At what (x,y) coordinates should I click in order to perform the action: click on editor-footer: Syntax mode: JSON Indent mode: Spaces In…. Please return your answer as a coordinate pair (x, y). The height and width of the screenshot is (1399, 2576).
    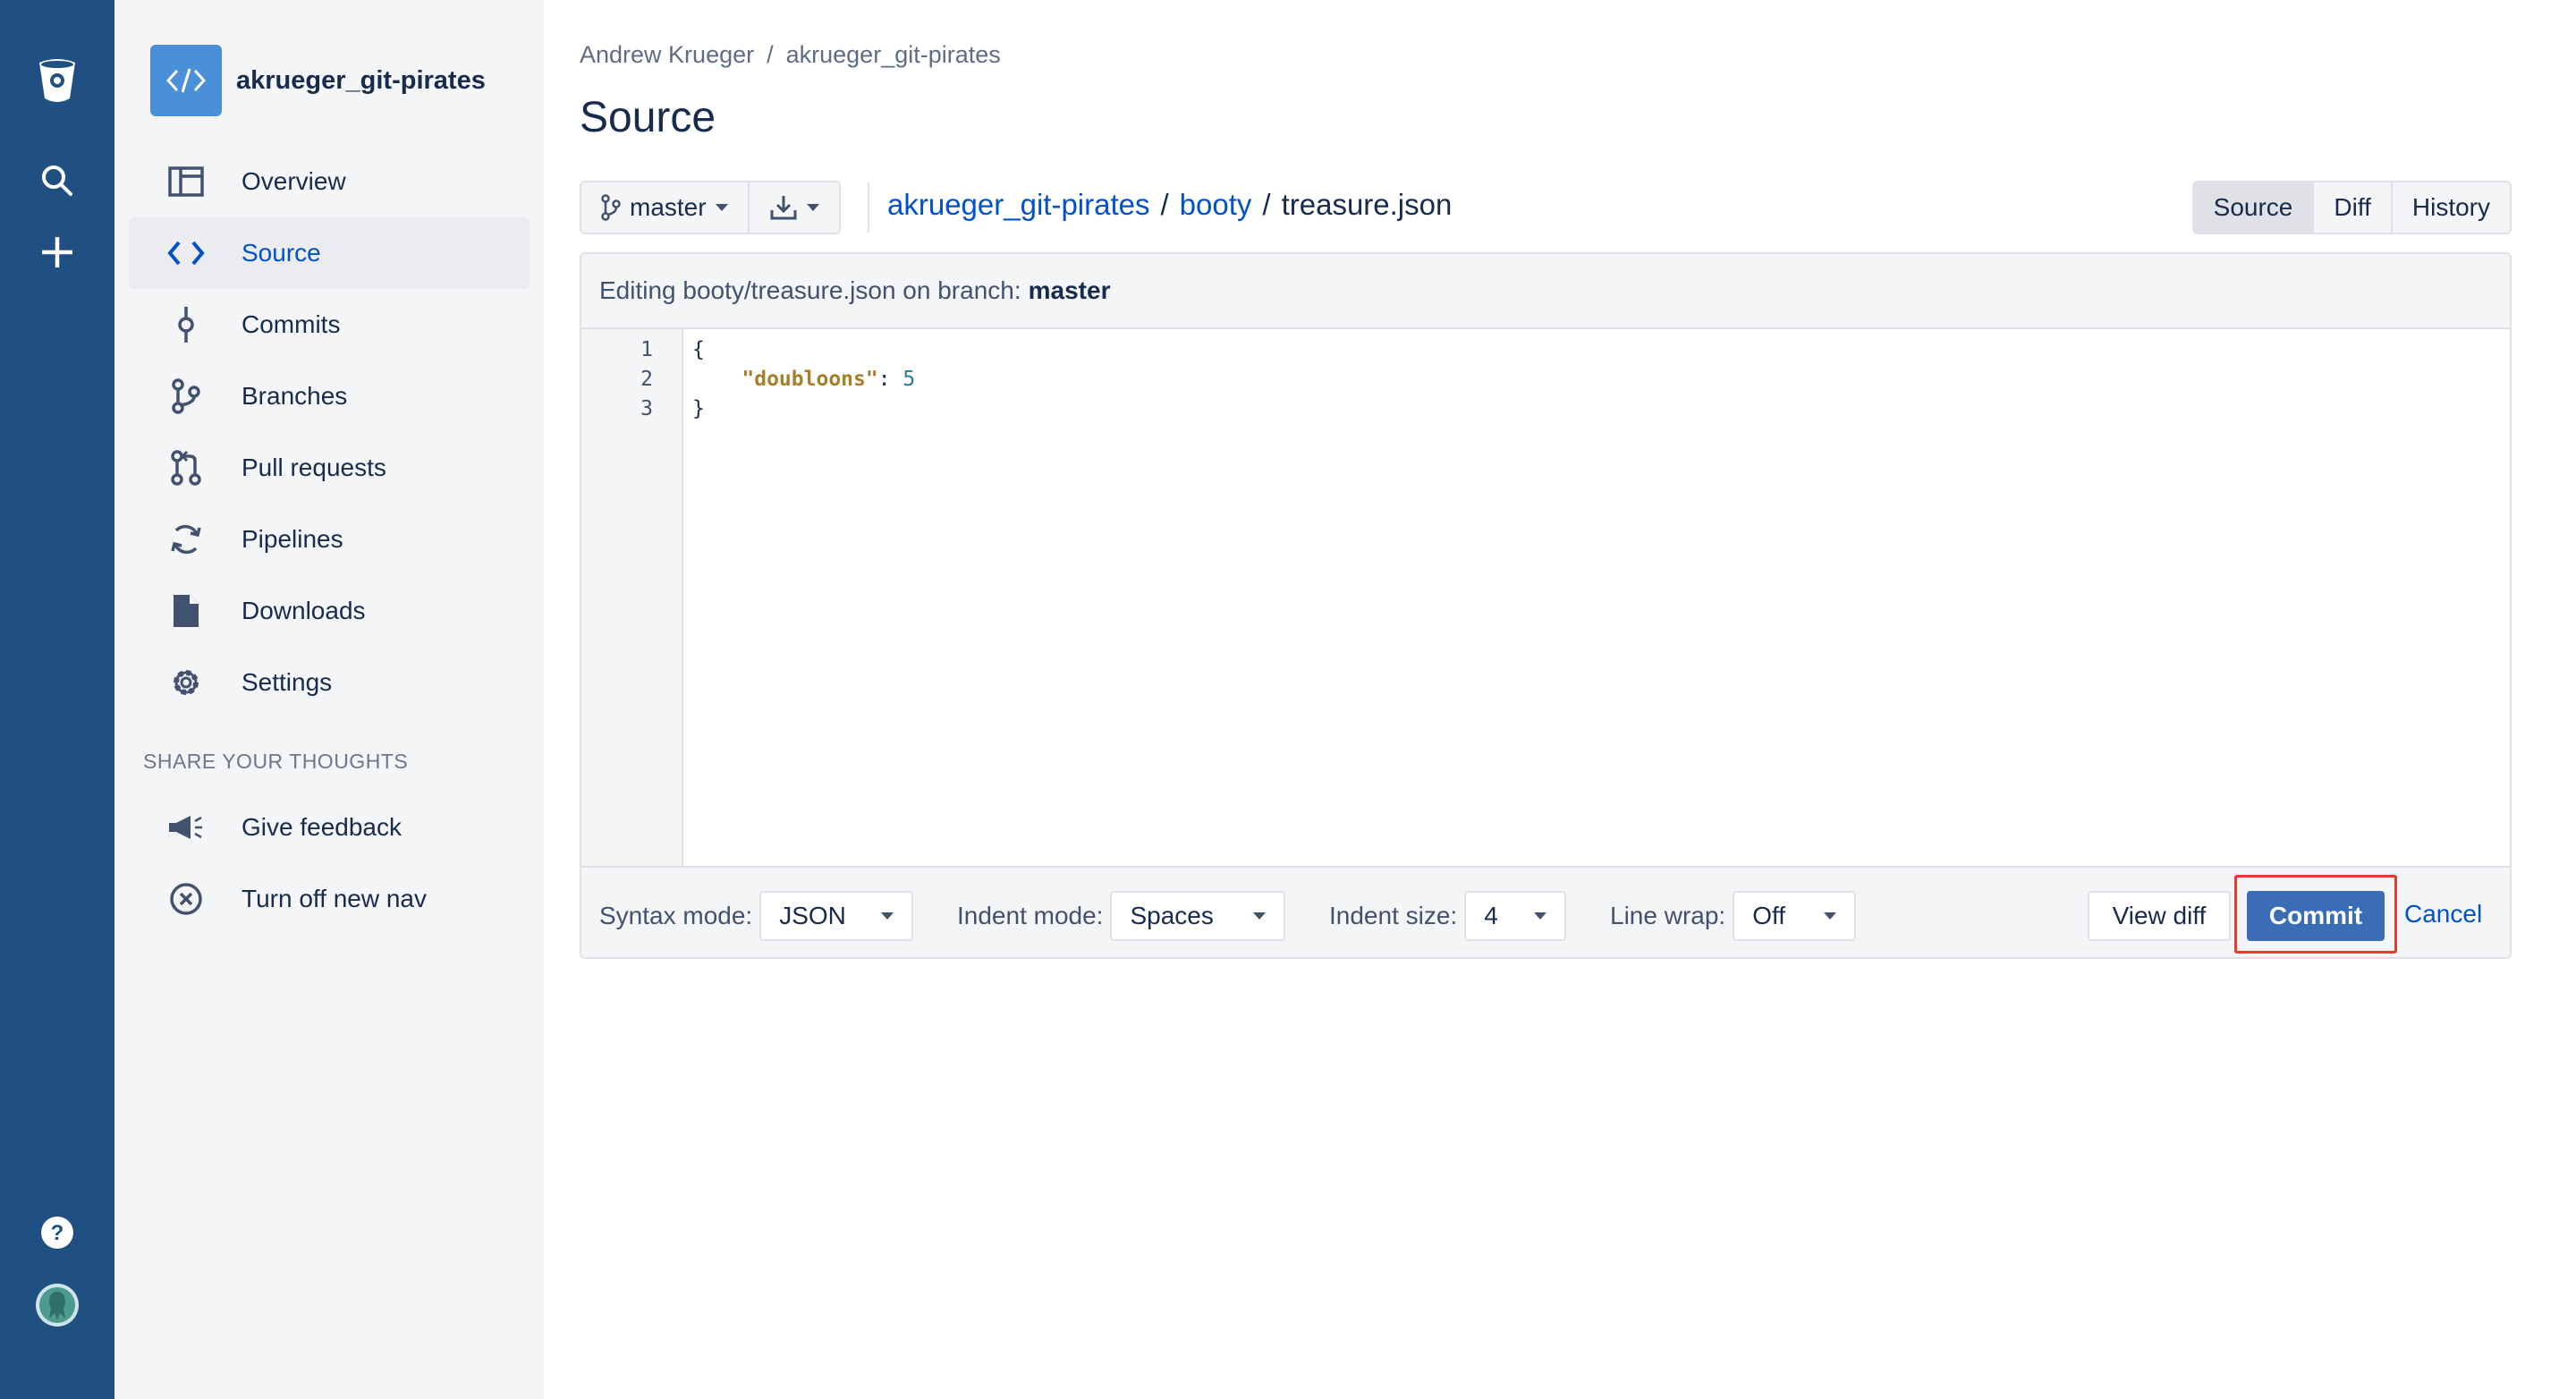
    Looking at the image, I should click on (1545, 911).